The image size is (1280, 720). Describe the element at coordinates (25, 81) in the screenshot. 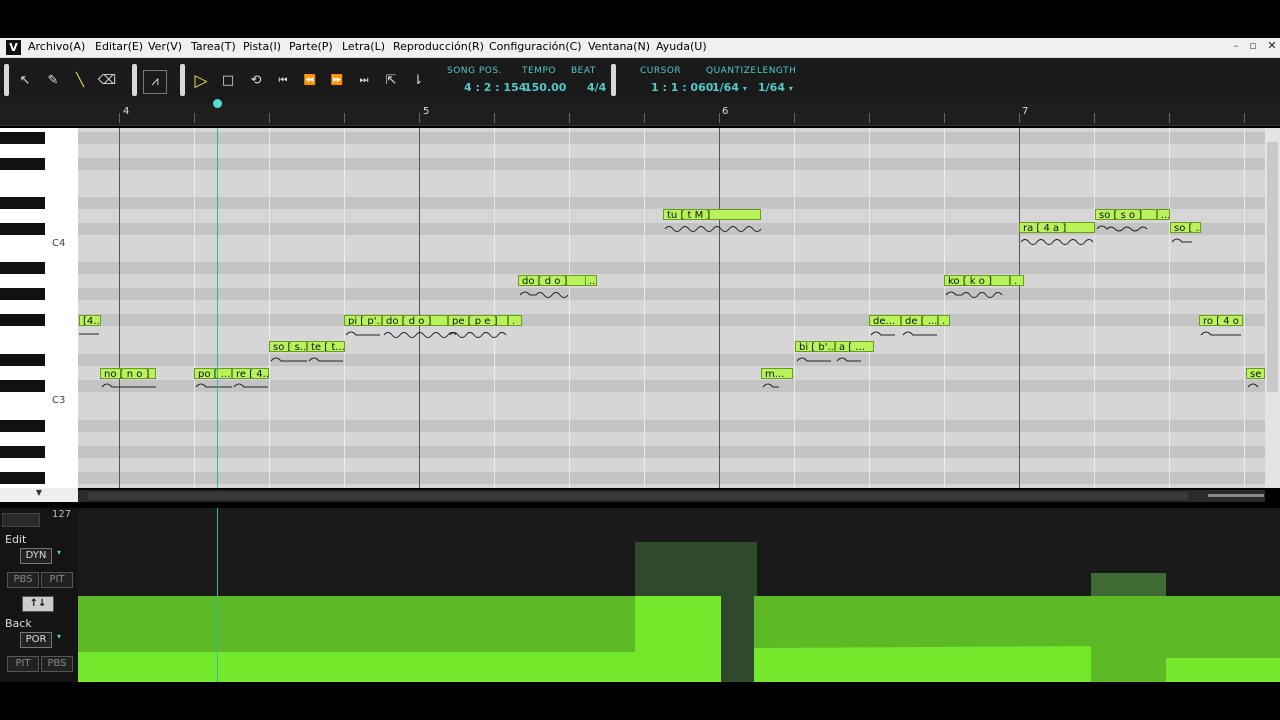

I see `arrow-tool-icon: ↖` at that location.